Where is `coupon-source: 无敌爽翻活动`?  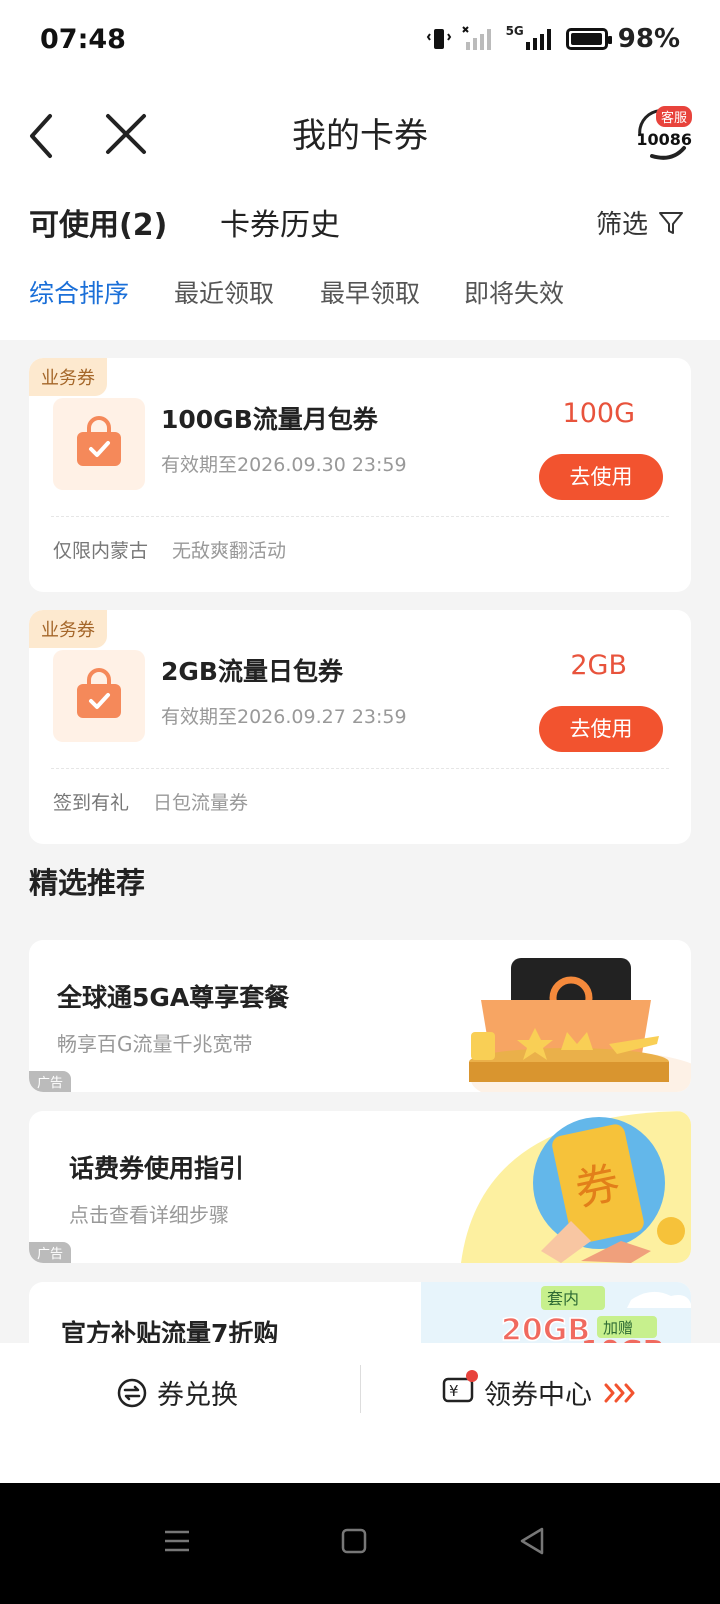
coupon-source: 无敌爽翻活动 is located at coordinates (229, 551).